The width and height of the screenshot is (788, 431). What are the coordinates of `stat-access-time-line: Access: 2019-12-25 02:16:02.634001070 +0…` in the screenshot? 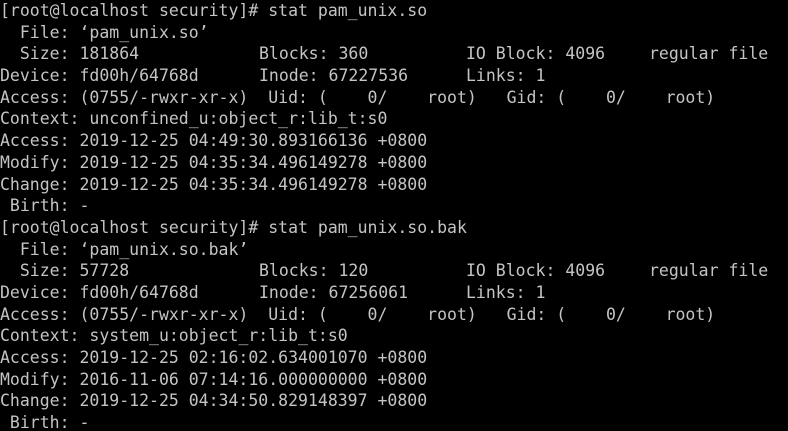 It's located at (394, 358).